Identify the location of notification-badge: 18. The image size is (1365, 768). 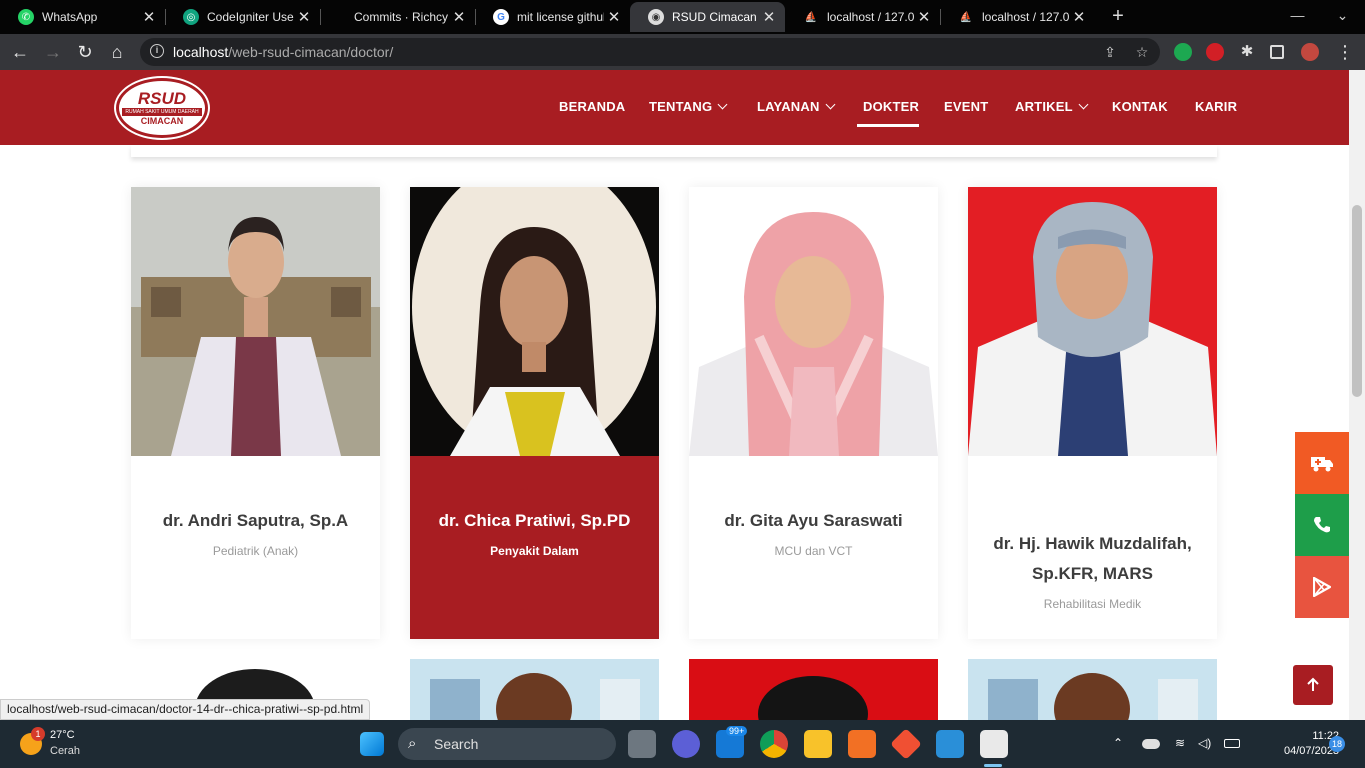
(1337, 744).